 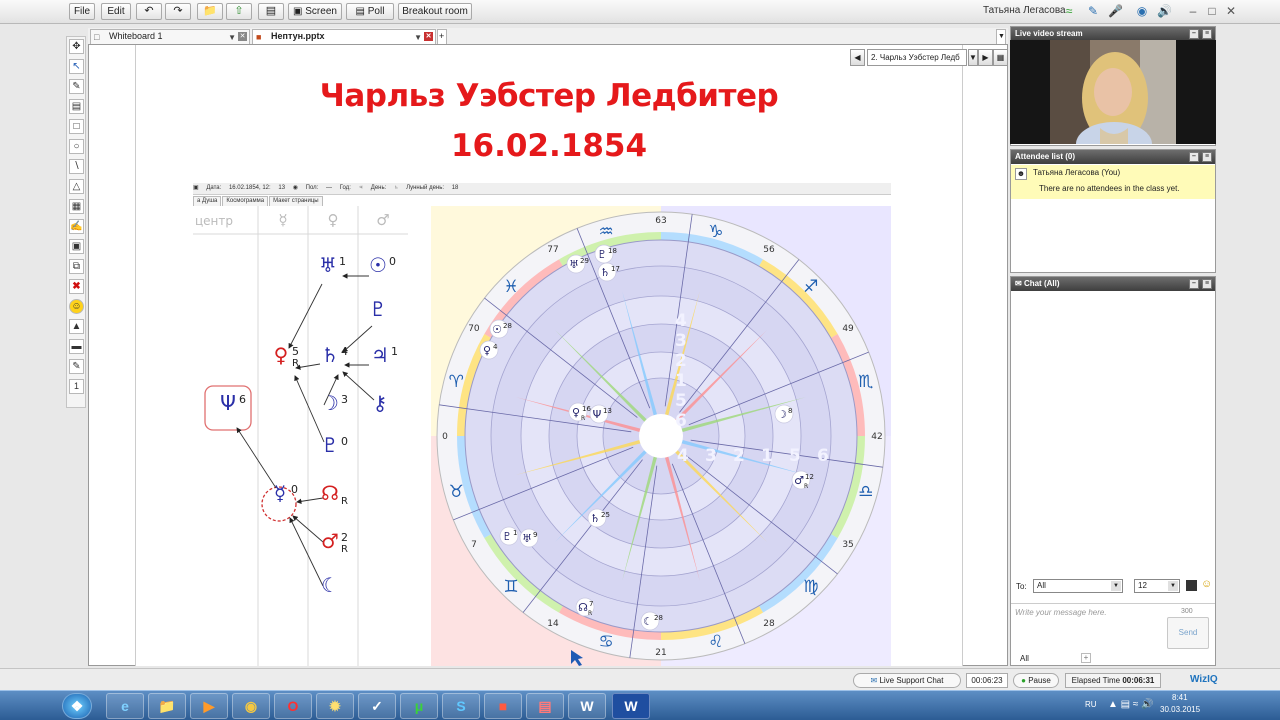 What do you see at coordinates (549, 96) in the screenshot?
I see `slide-title: Чарльз Уэбстер Ледбитер` at bounding box center [549, 96].